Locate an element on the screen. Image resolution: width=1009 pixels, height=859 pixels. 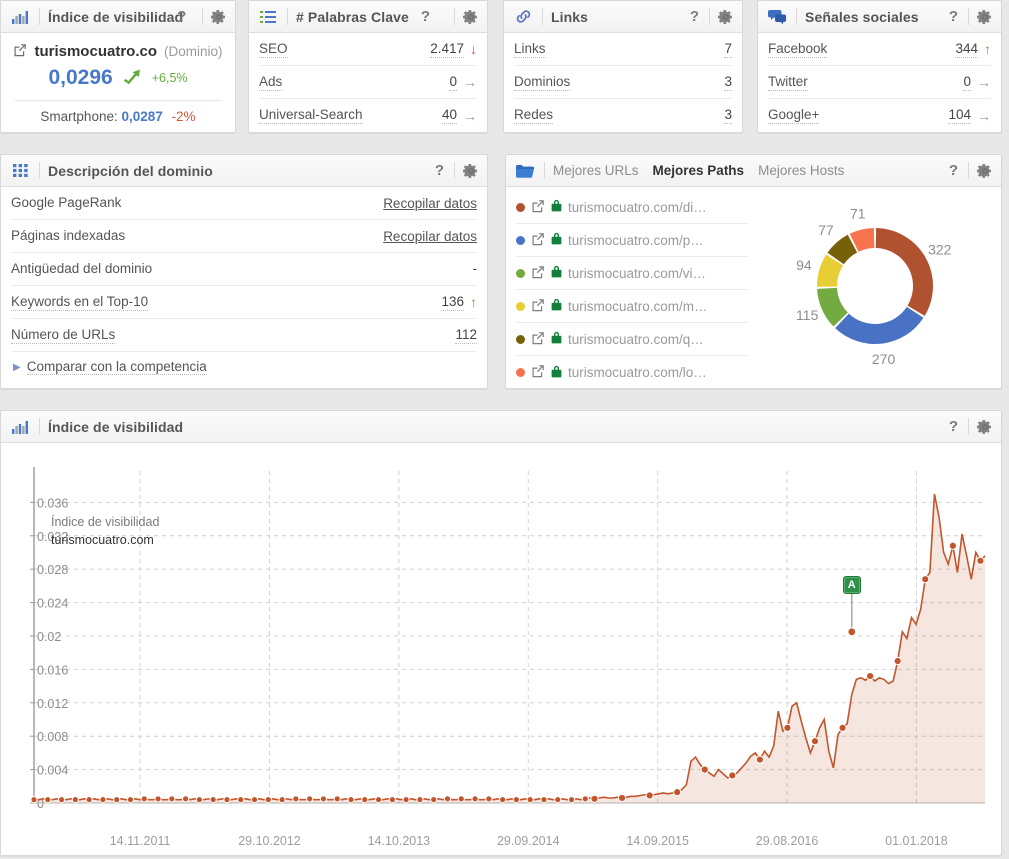
row-value: 344 is located at coordinates (966, 49).